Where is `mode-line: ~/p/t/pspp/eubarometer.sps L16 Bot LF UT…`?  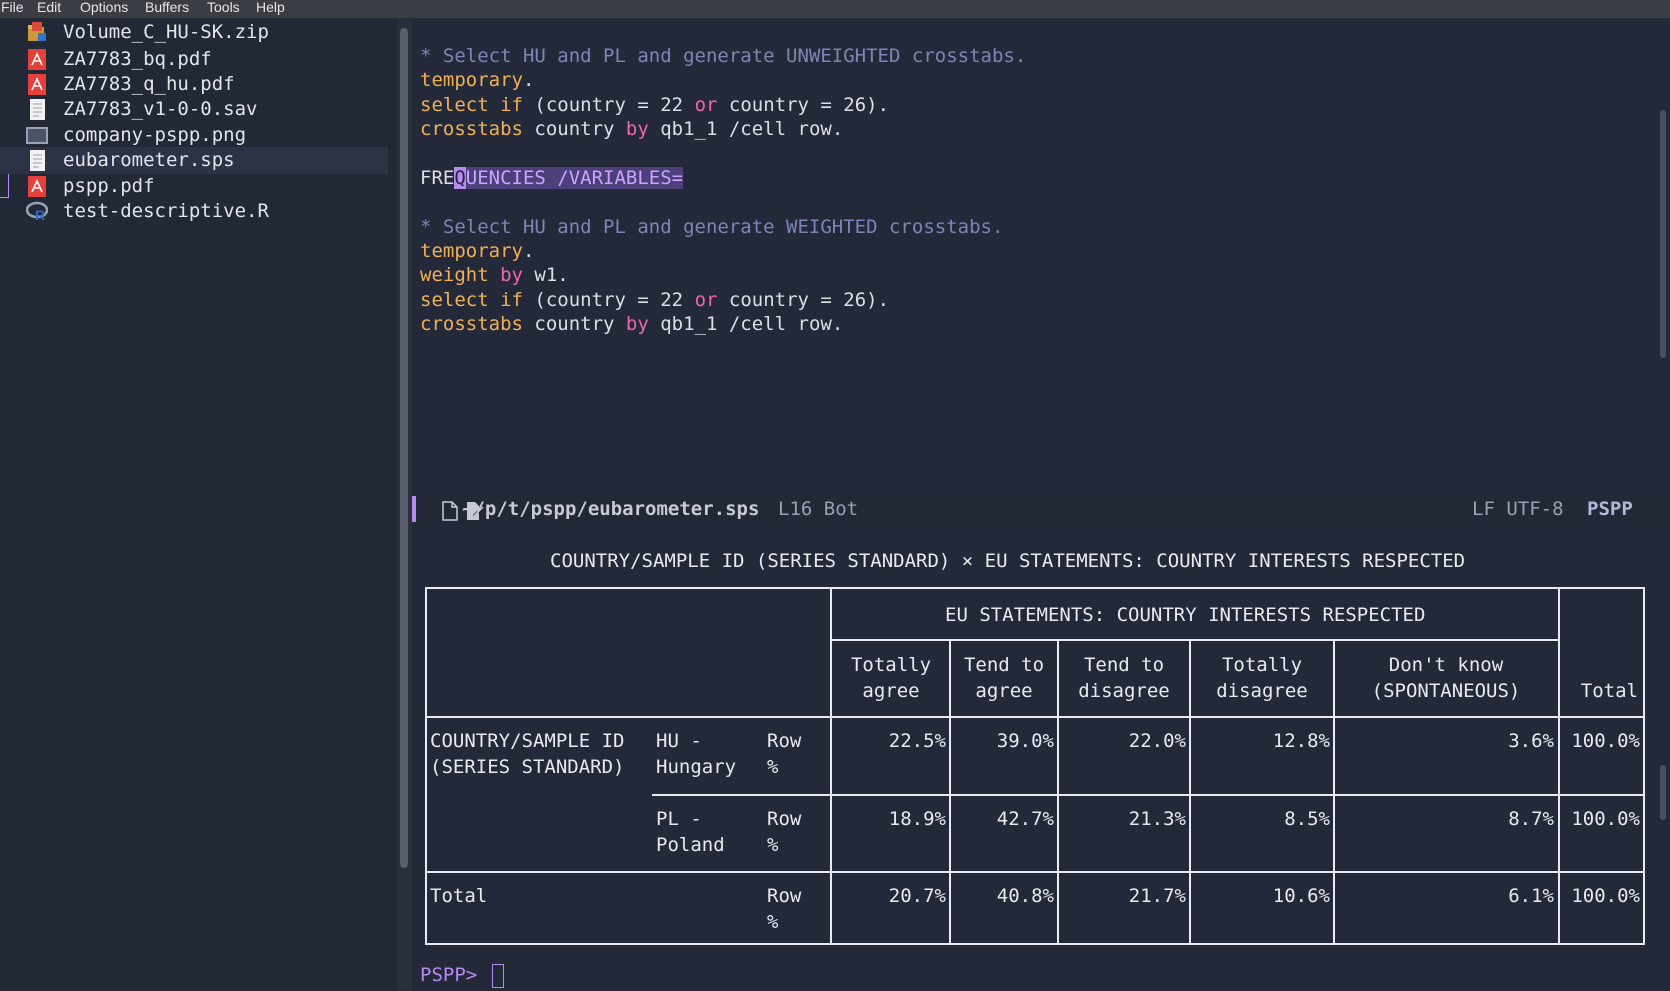 mode-line: ~/p/t/pspp/eubarometer.sps L16 Bot LF UT… is located at coordinates (1041, 510).